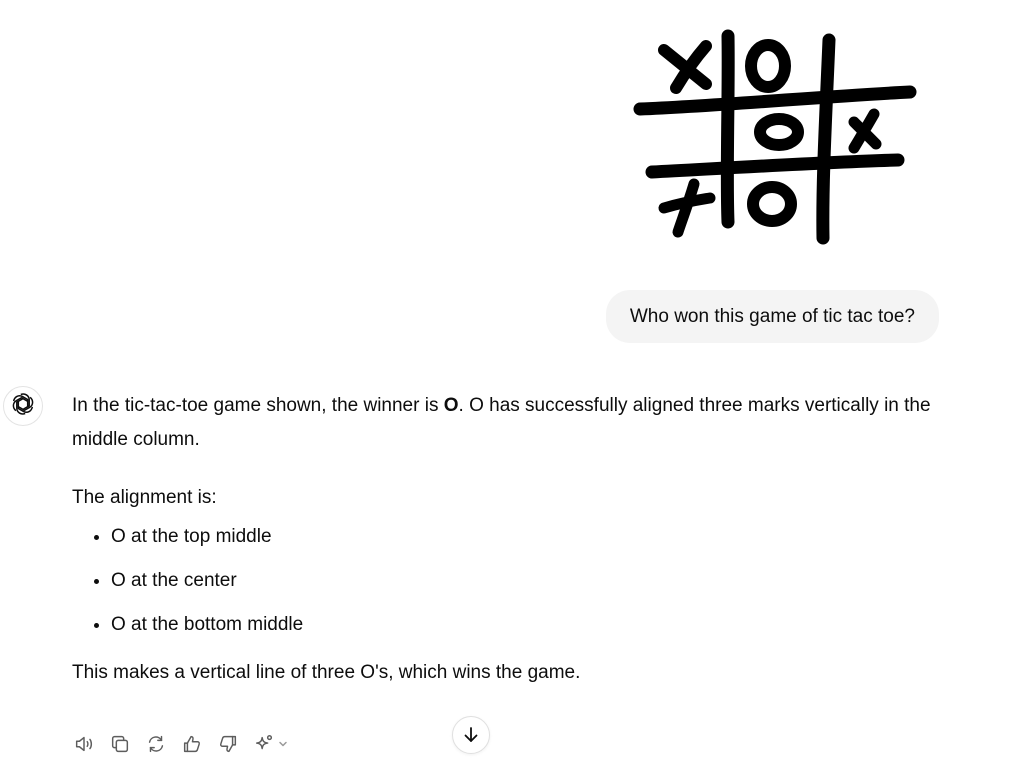  I want to click on openai-logo-icon, so click(23, 406).